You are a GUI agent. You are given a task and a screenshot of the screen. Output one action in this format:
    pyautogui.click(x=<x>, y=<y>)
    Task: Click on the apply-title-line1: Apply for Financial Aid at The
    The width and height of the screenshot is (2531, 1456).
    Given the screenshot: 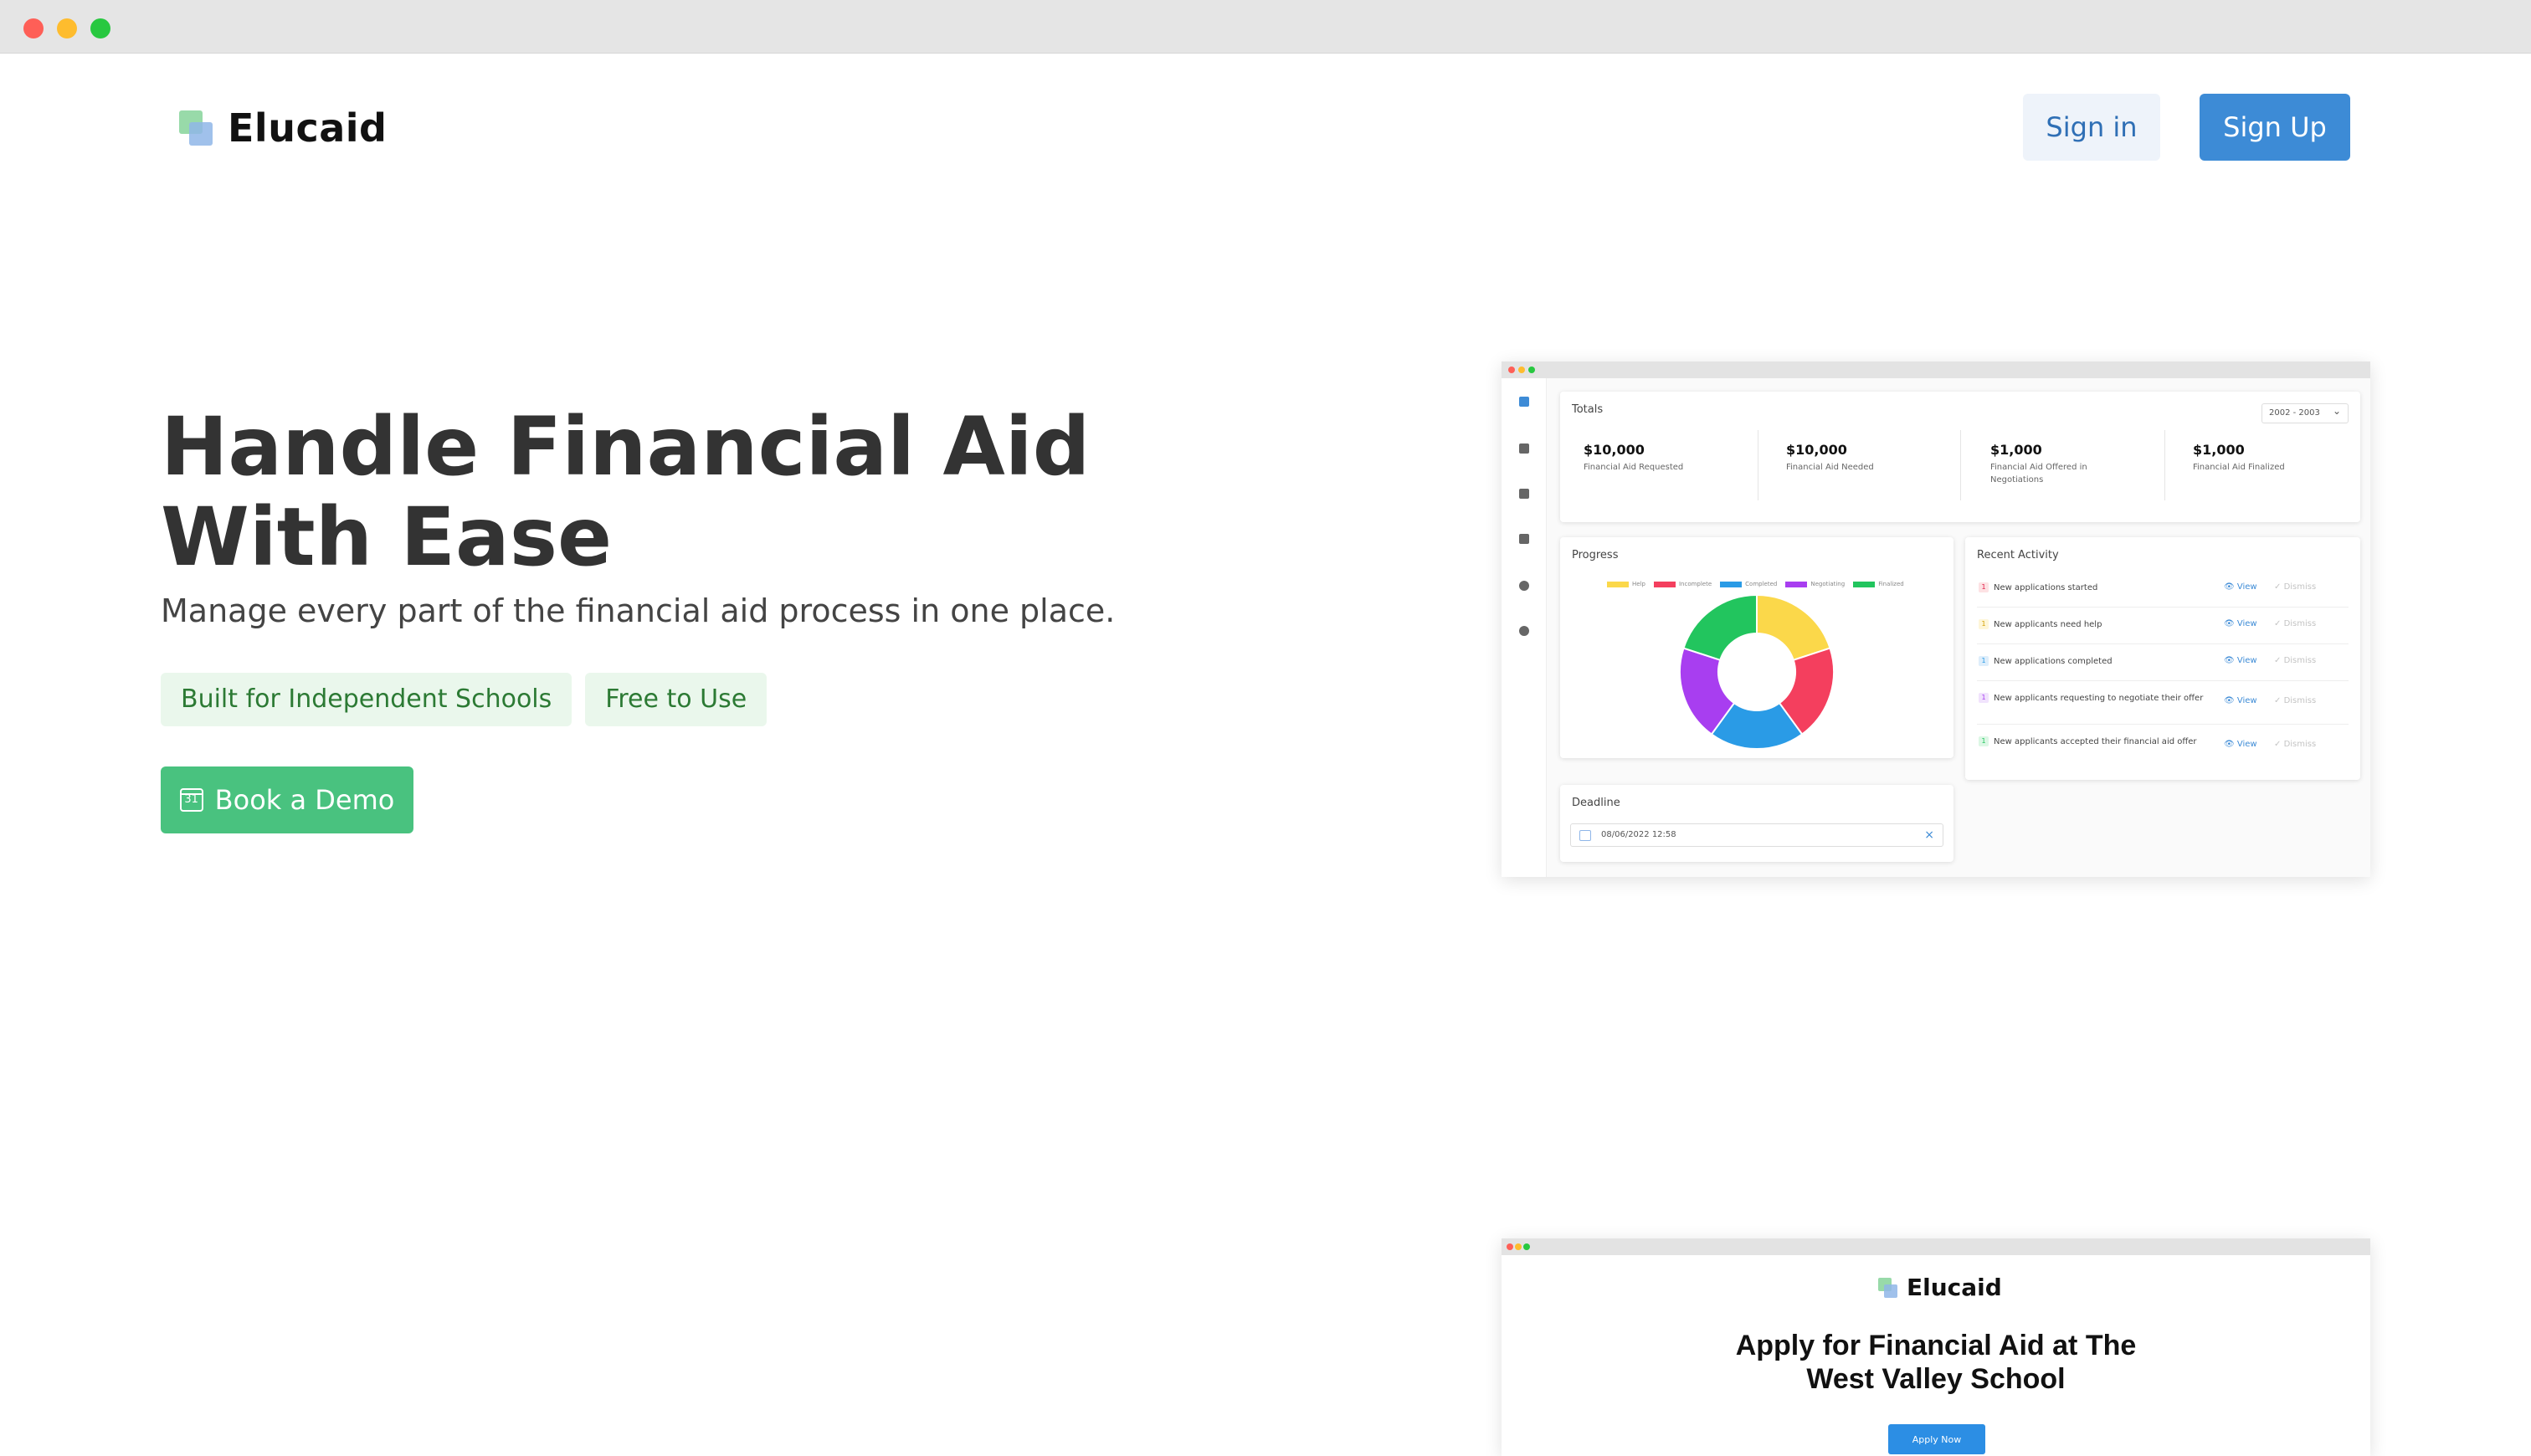 What is the action you would take?
    pyautogui.click(x=1936, y=1345)
    